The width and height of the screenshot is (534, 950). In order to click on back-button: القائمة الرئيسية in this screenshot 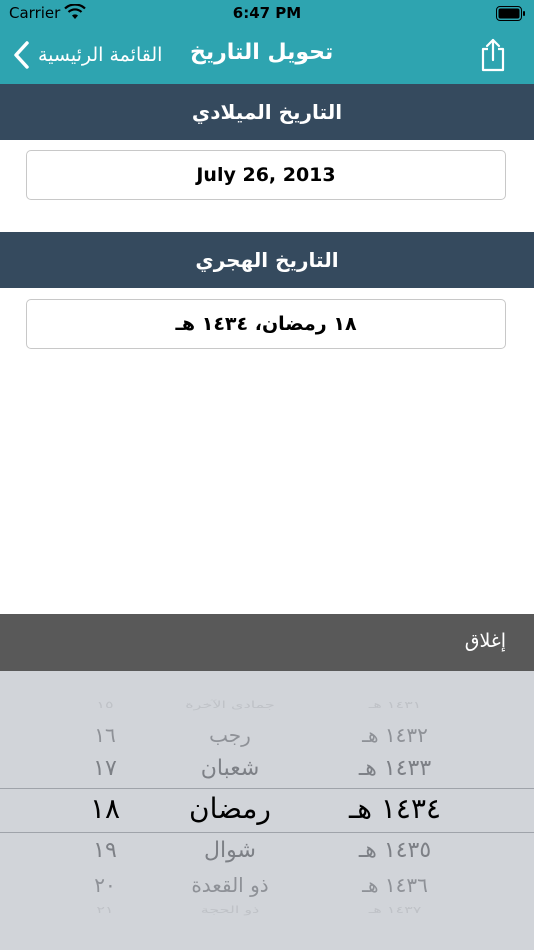, I will do `click(87, 55)`.